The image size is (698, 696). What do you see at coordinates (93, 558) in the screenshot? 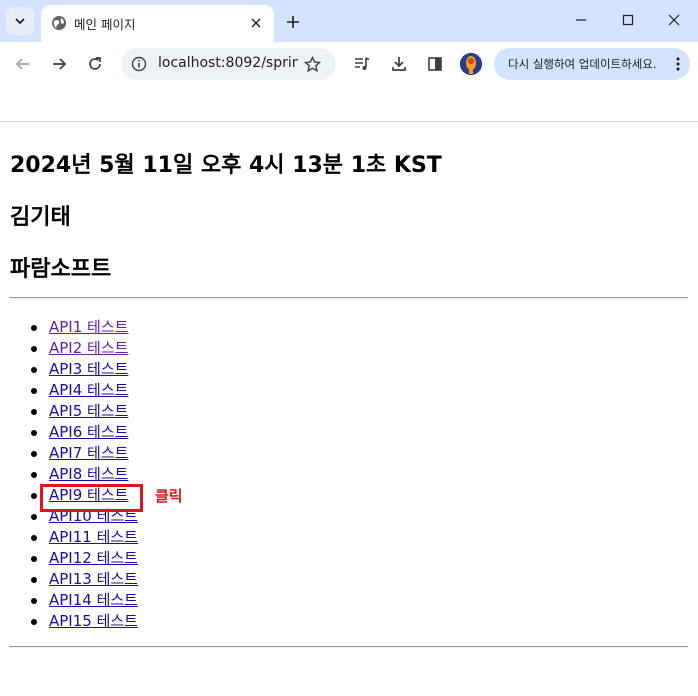
I see `api-link-12: API12 테스트` at bounding box center [93, 558].